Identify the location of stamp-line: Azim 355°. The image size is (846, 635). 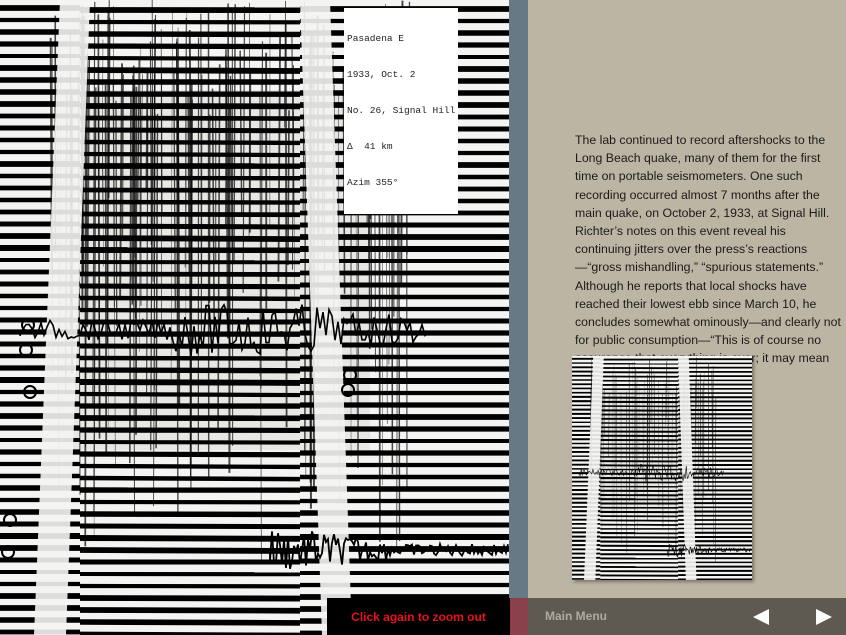
(373, 182).